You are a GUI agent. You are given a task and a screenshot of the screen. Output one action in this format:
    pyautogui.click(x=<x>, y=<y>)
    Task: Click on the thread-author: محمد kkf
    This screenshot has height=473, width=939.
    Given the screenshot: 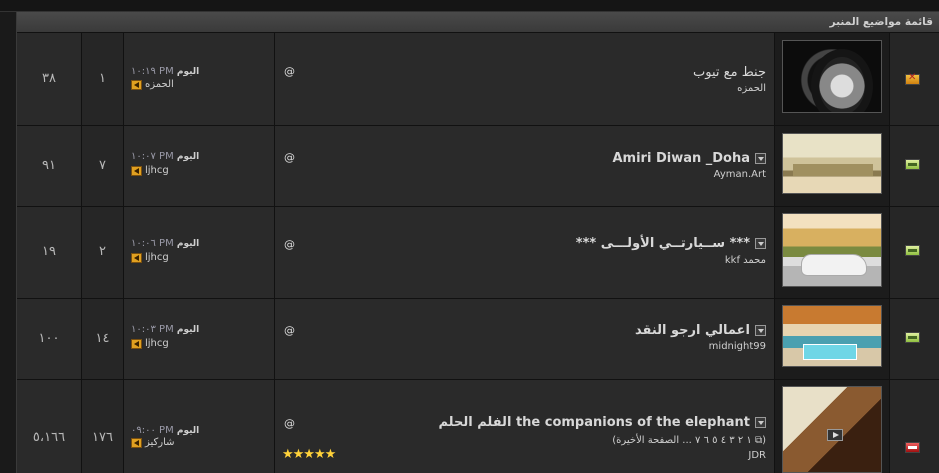 What is the action you would take?
    pyautogui.click(x=745, y=260)
    